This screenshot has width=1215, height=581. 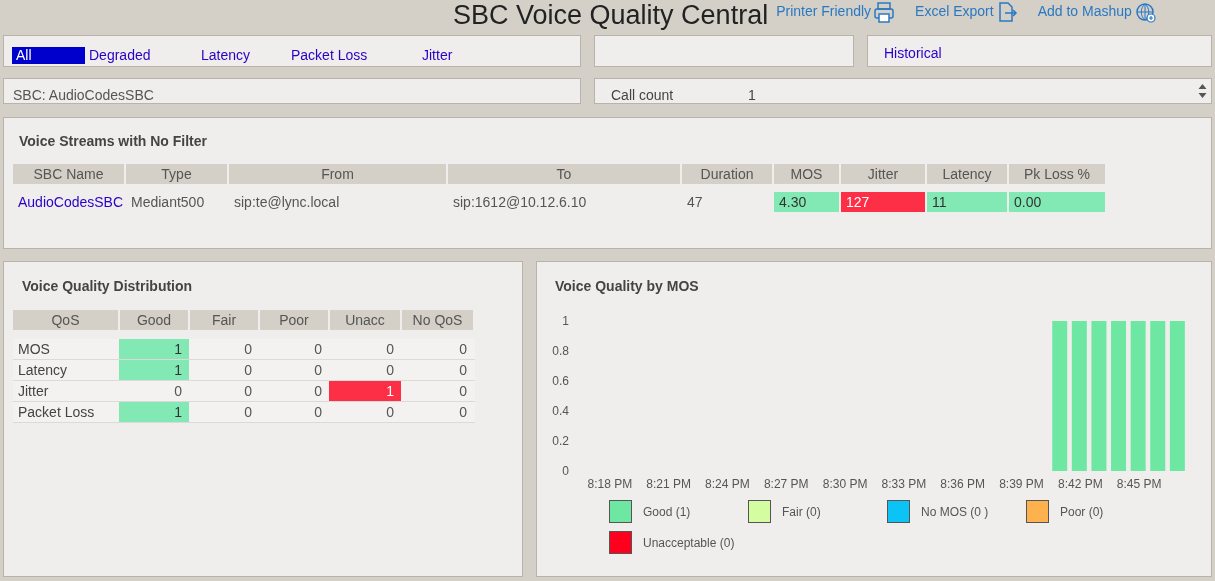 I want to click on legend-label: Poor (0), so click(x=1082, y=512).